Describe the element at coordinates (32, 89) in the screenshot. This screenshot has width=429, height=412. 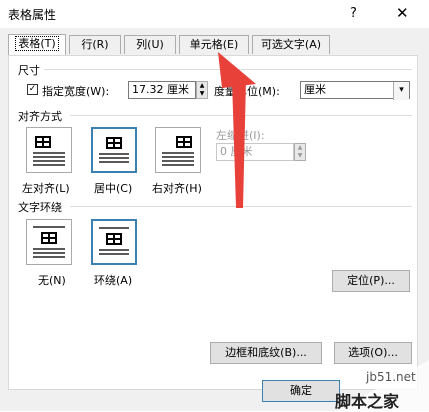
I see `preferred-width-checkbox: ✓` at that location.